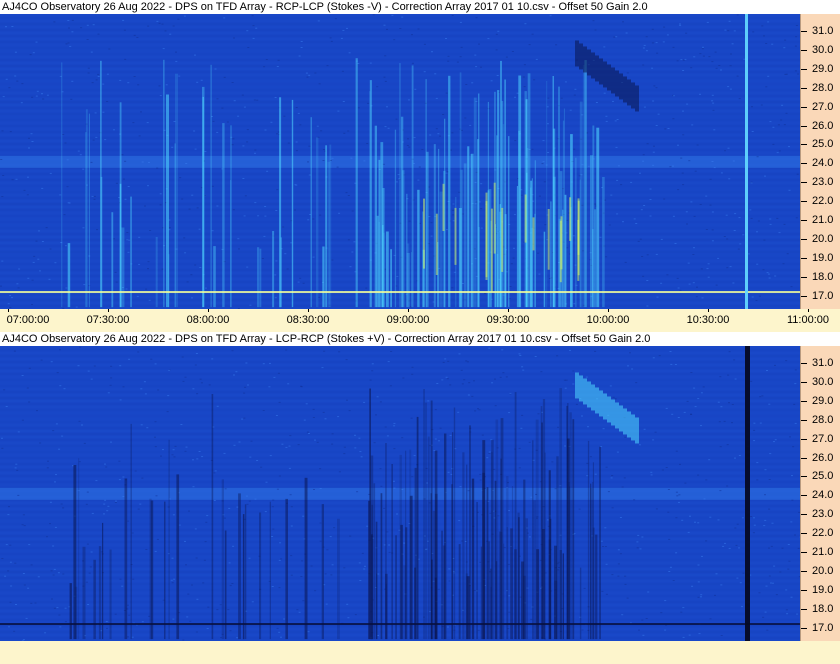 This screenshot has width=840, height=664. What do you see at coordinates (525, 218) in the screenshot?
I see `emission-core` at bounding box center [525, 218].